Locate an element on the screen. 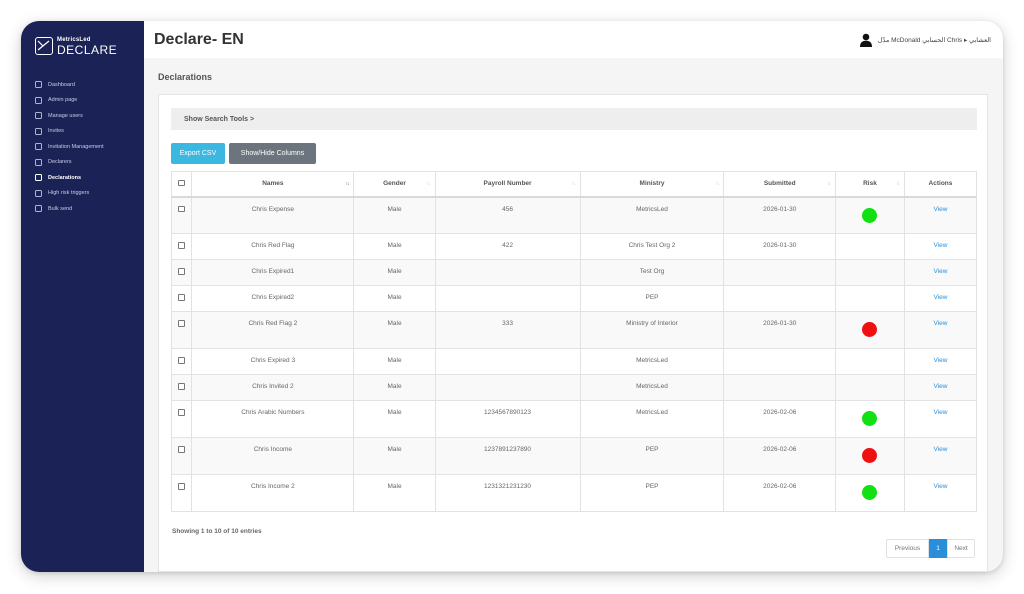 The image size is (1024, 594). sidebar-item-dashboard: Dashboard is located at coordinates (82, 85).